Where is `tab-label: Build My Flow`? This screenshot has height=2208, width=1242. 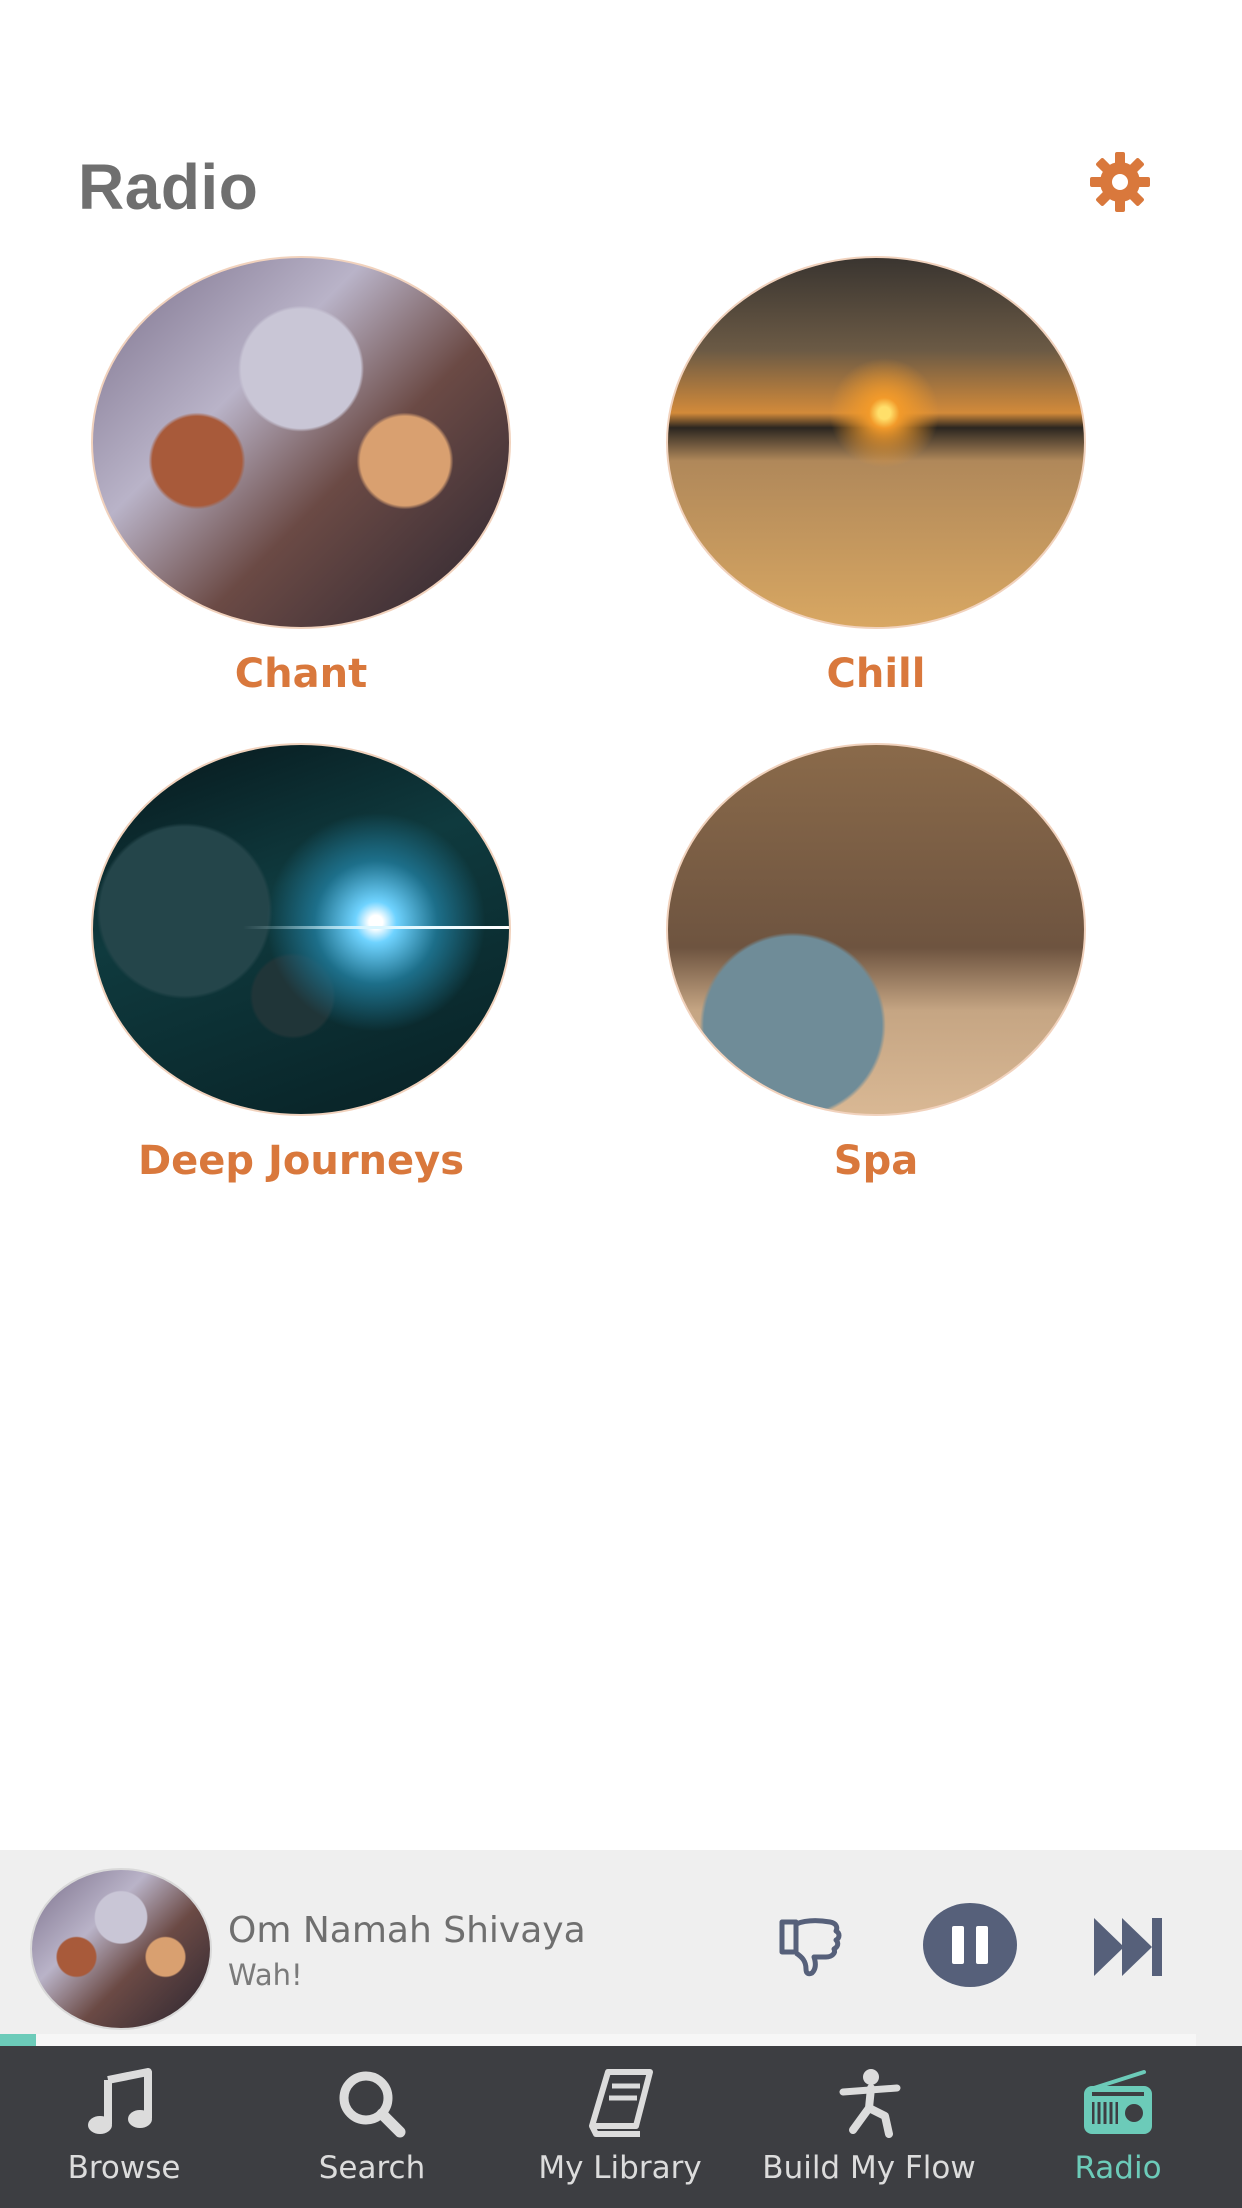
tab-label: Build My Flow is located at coordinates (869, 2168).